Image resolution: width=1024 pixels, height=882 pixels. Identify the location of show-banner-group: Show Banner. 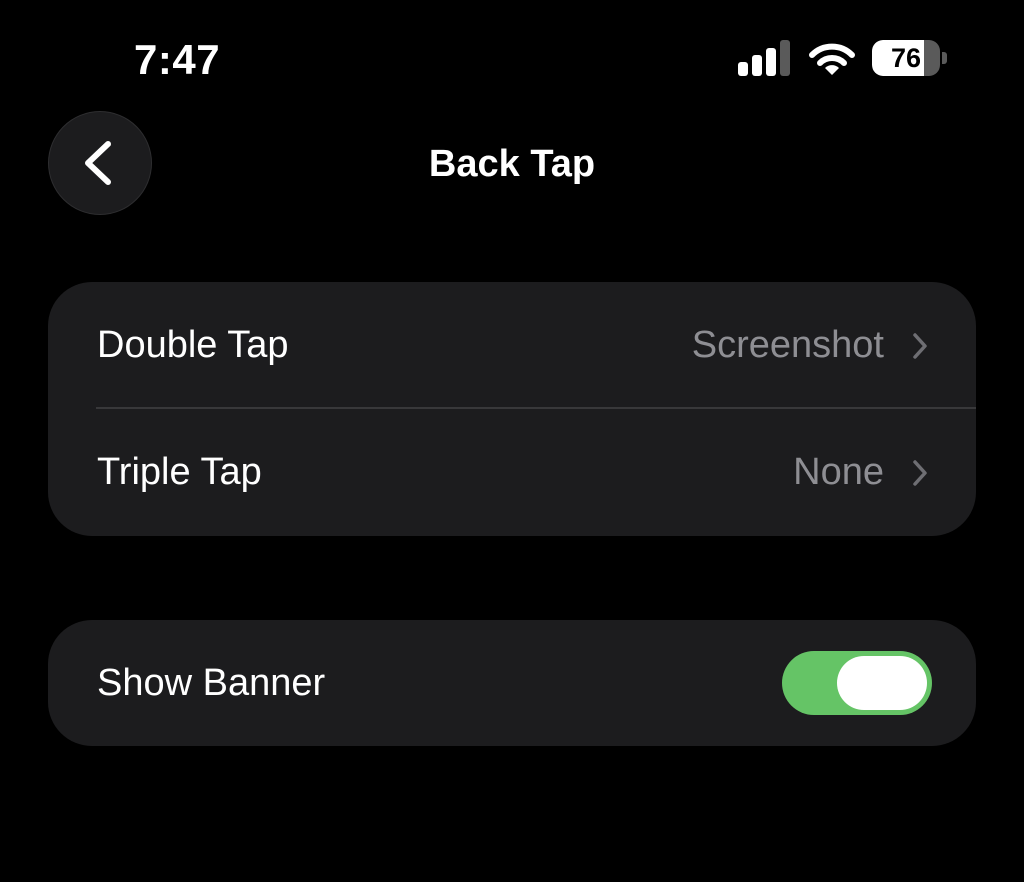
(512, 683).